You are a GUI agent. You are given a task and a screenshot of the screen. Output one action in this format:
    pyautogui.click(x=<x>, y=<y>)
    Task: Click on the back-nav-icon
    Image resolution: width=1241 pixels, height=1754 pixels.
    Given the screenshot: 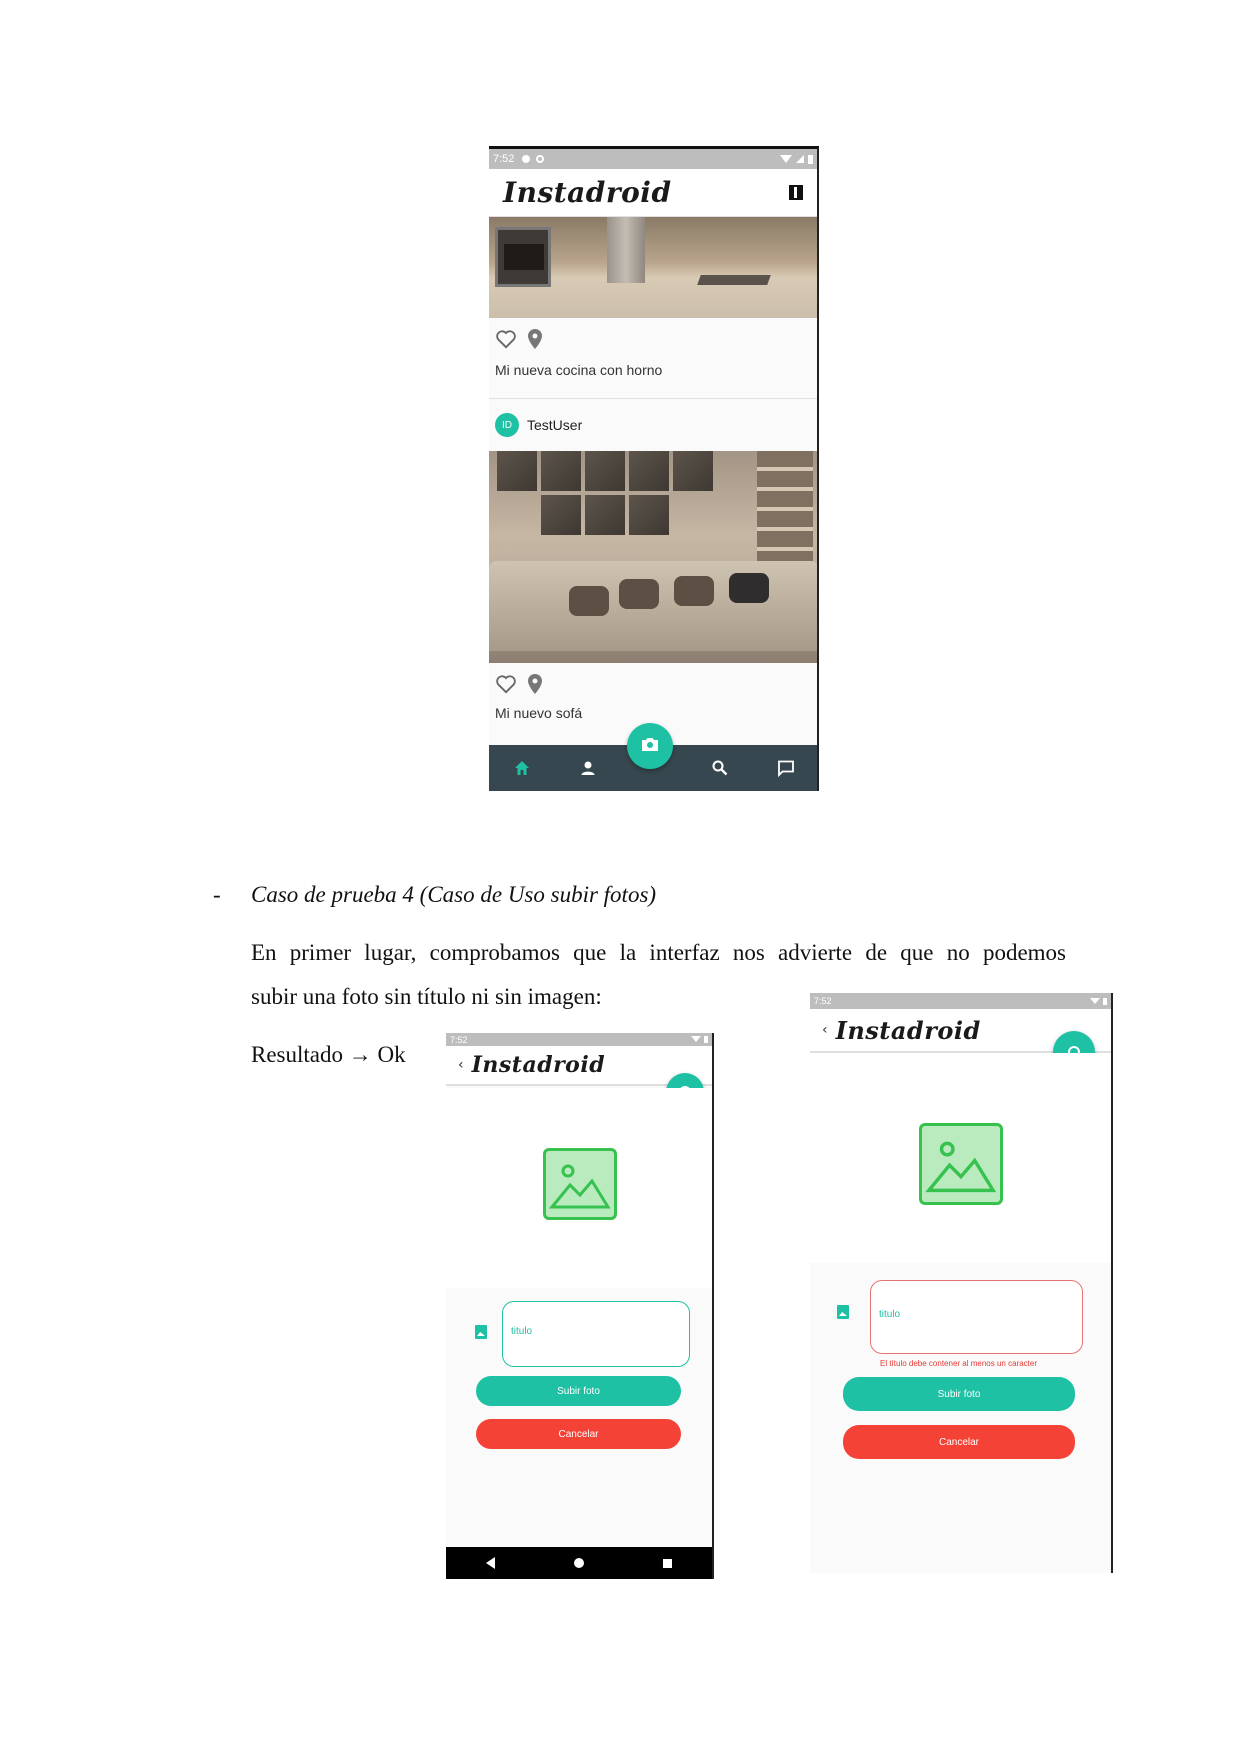 What is the action you would take?
    pyautogui.click(x=490, y=1563)
    